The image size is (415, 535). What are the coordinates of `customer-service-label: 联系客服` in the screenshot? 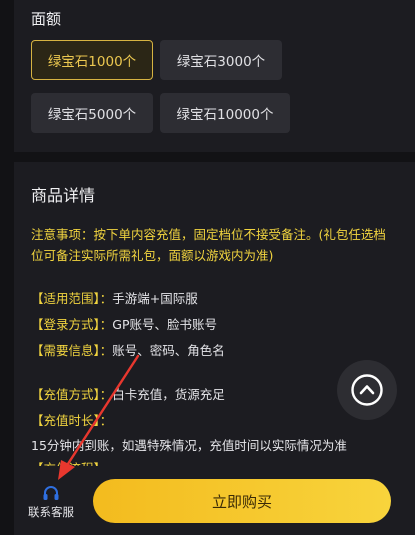 It's located at (51, 512).